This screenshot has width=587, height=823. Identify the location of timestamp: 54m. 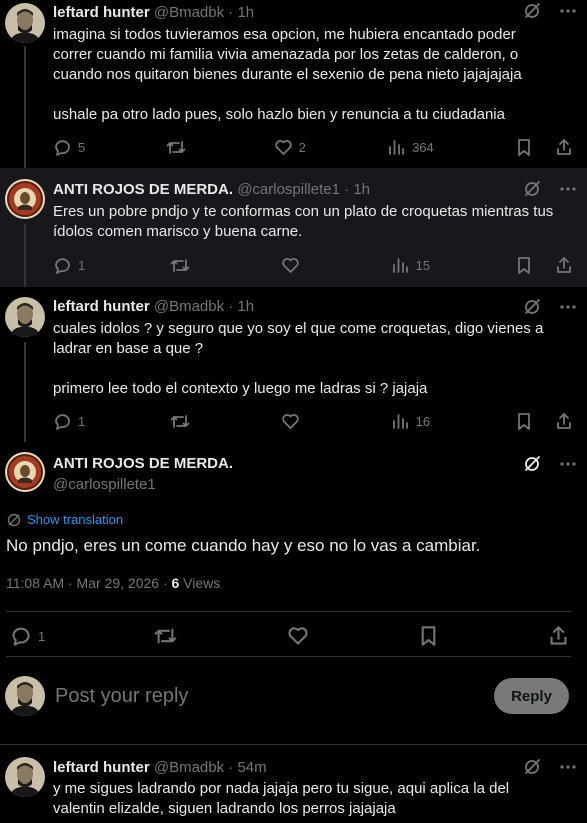
(251, 767).